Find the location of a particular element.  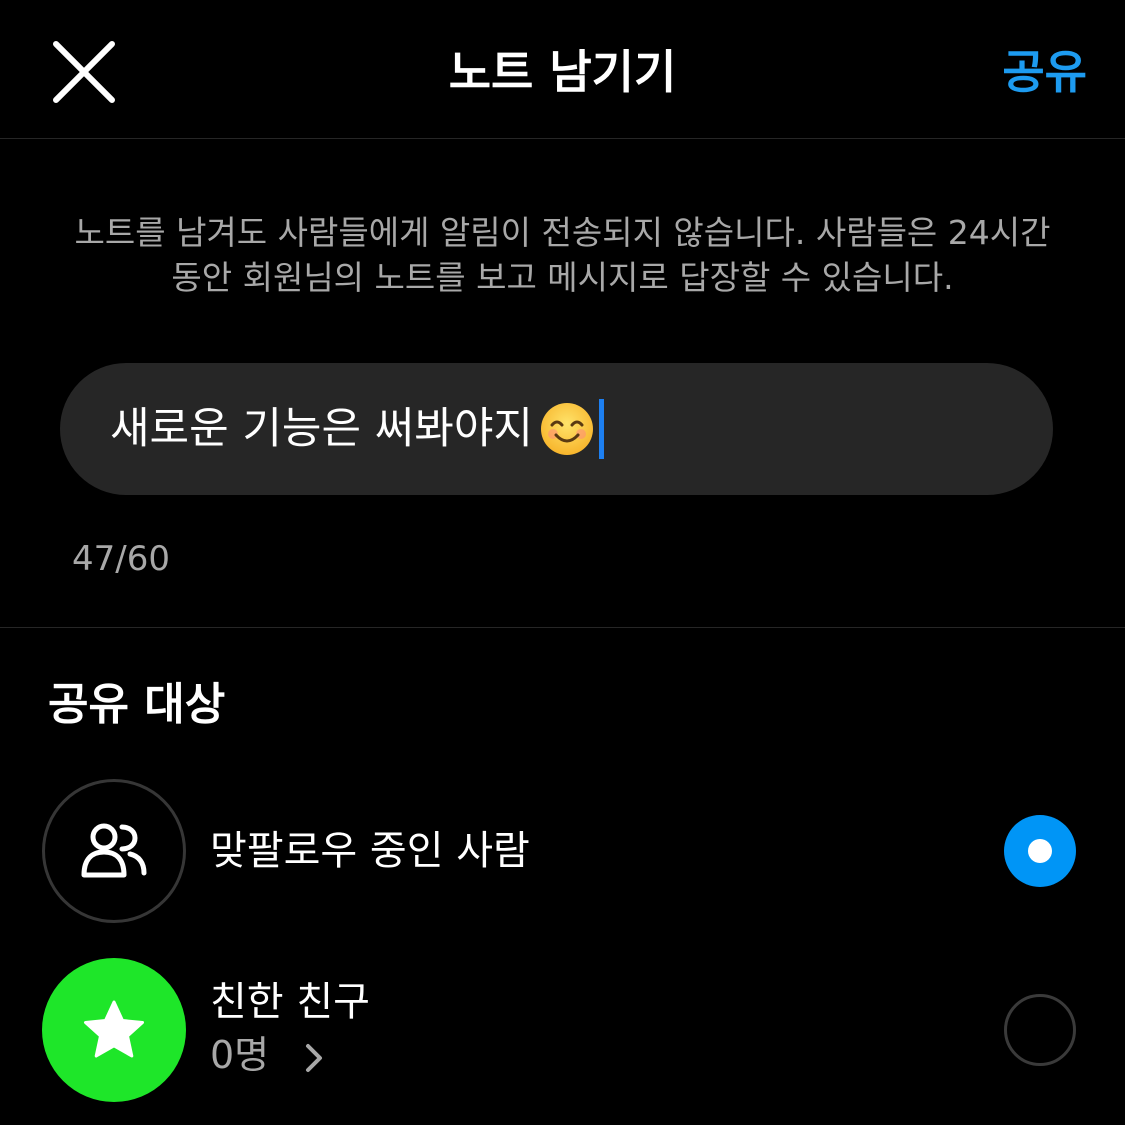

mutual-followers-label: 맞팔로우 중인 사람 is located at coordinates (370, 851).